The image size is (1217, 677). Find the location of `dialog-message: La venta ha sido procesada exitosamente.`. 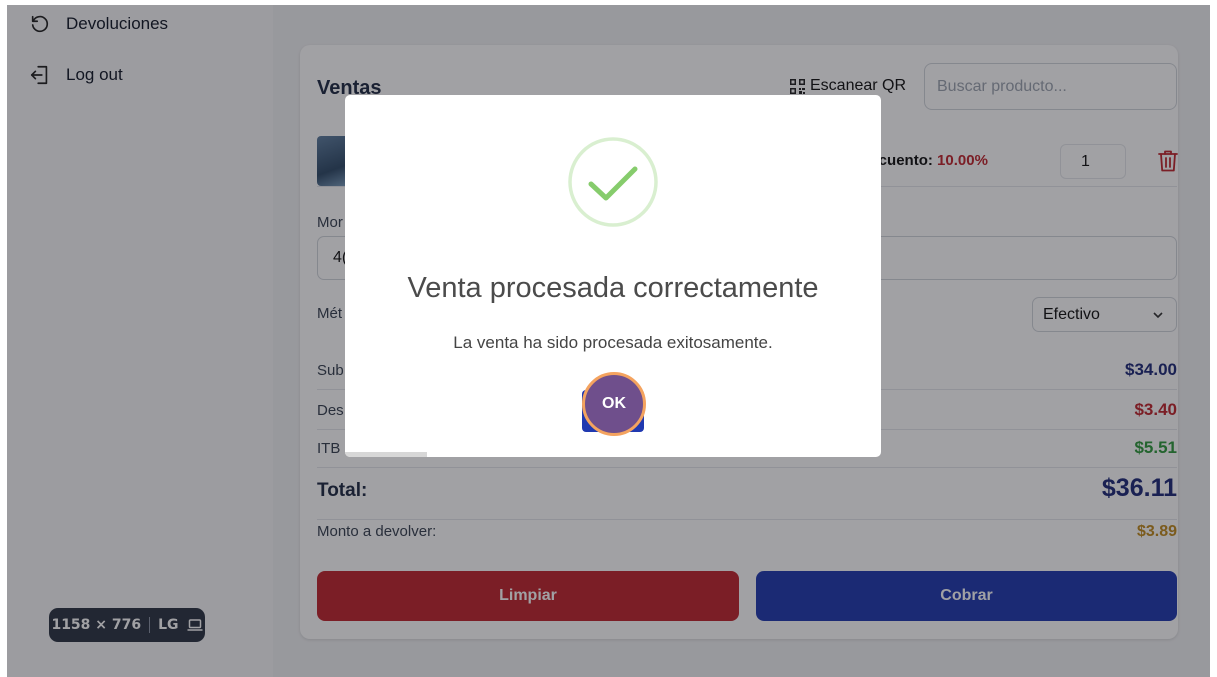

dialog-message: La venta ha sido procesada exitosamente. is located at coordinates (613, 342).